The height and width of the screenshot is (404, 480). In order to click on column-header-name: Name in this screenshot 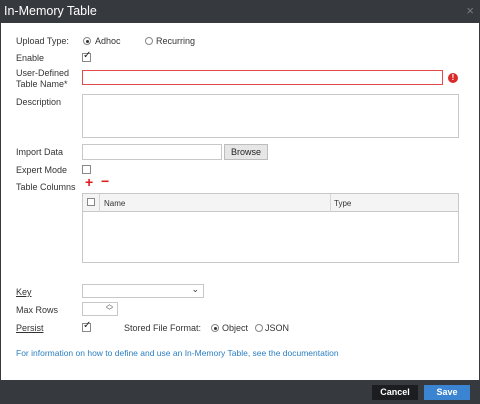, I will do `click(114, 203)`.